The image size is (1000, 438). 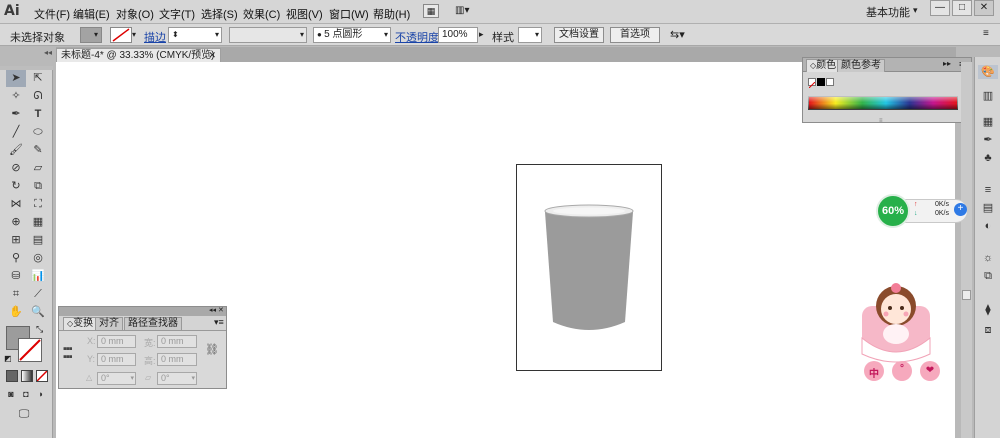 What do you see at coordinates (988, 96) in the screenshot?
I see `color-guide-icon: ▥` at bounding box center [988, 96].